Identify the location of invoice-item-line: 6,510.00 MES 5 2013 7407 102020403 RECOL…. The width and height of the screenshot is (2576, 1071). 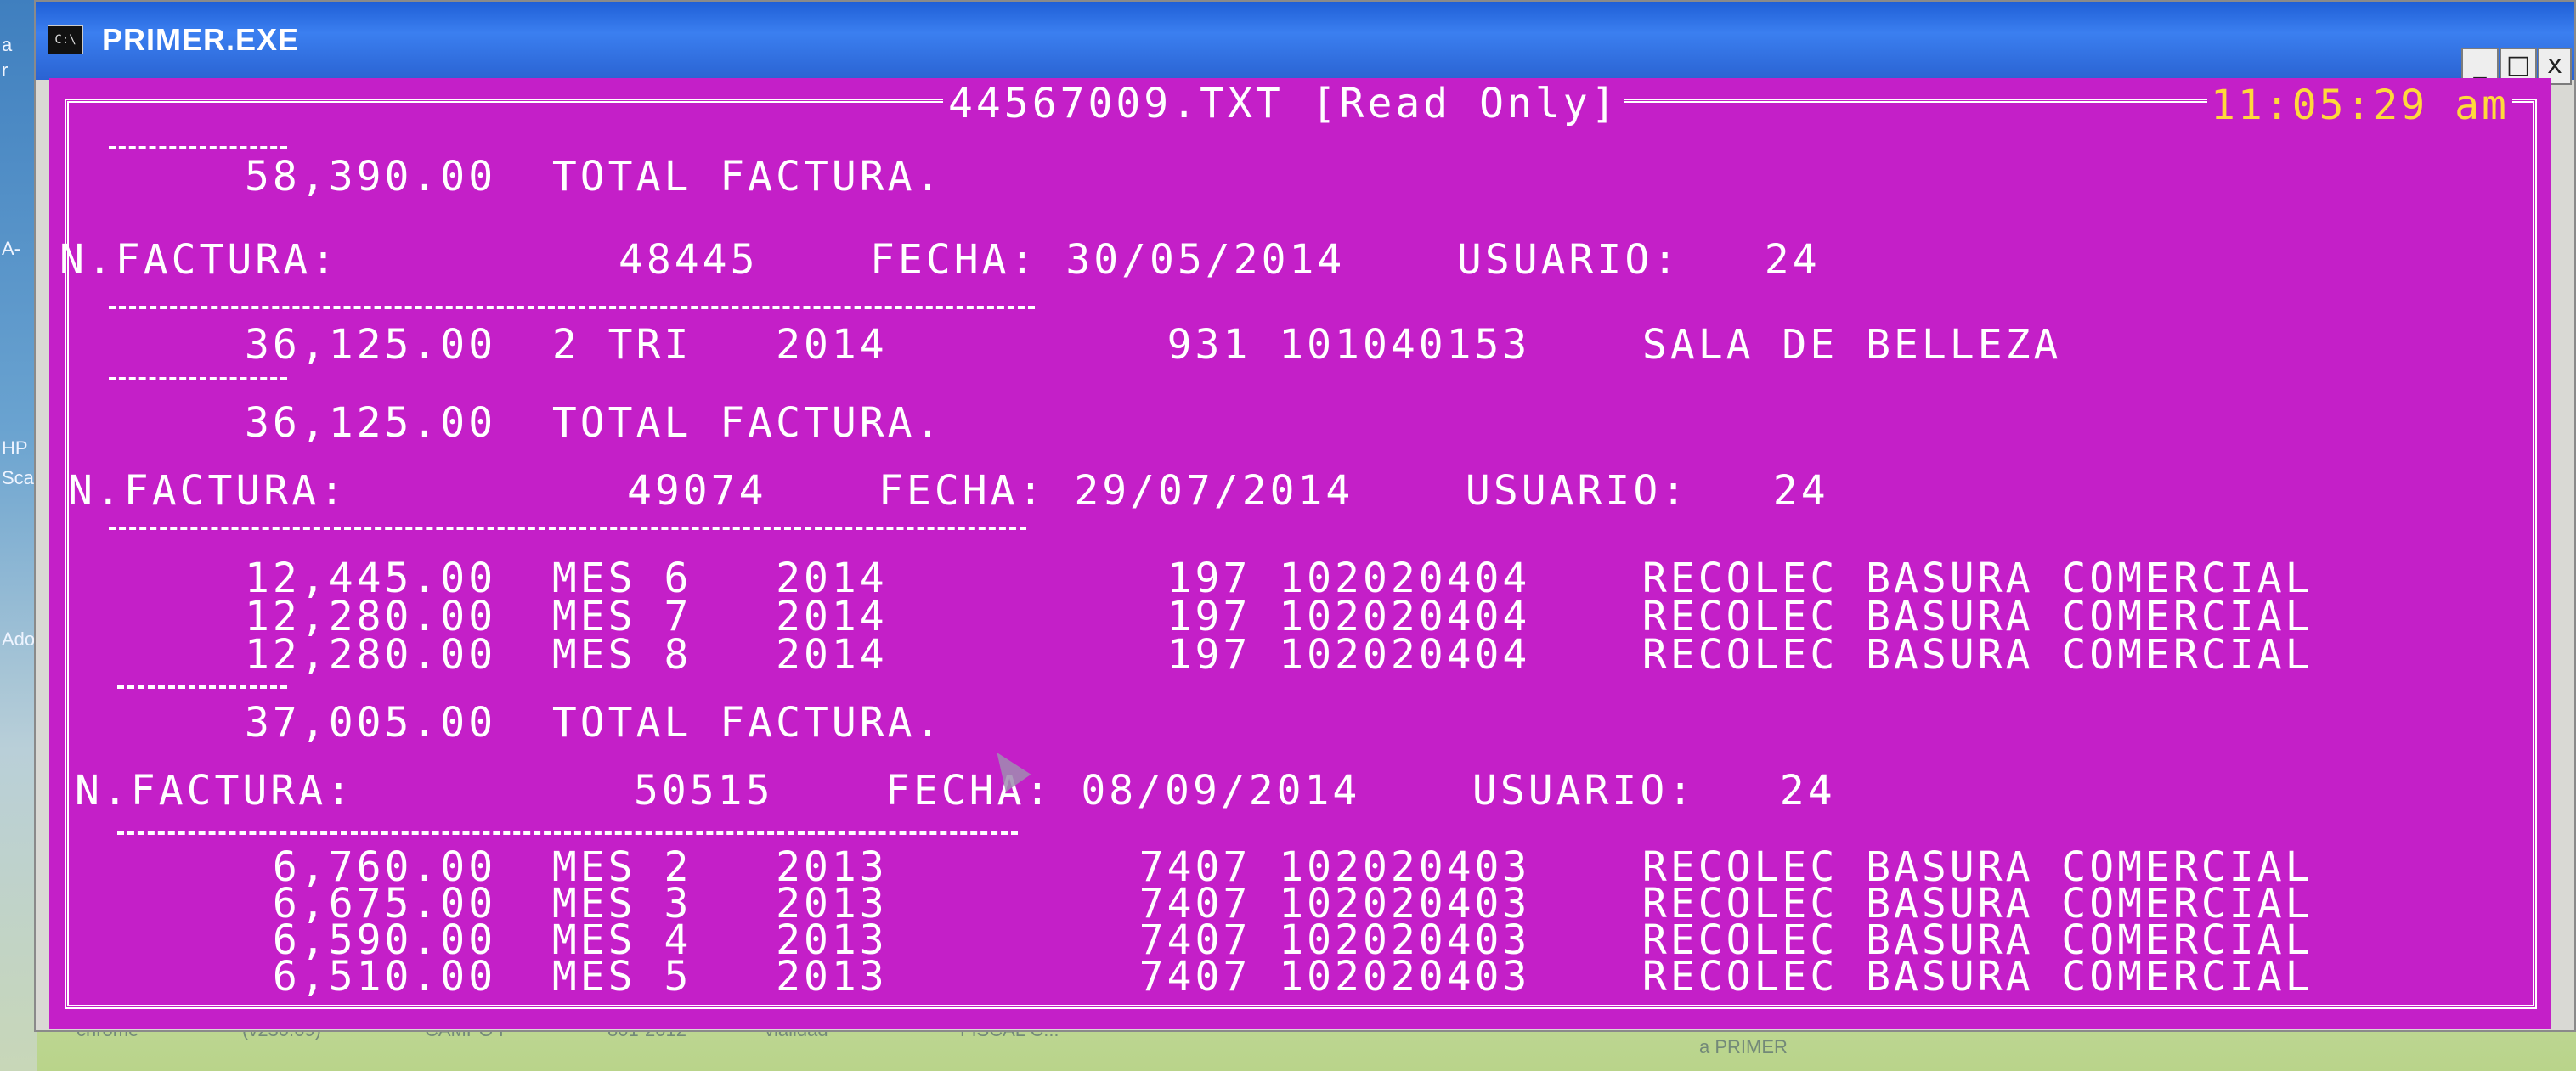
(1279, 977).